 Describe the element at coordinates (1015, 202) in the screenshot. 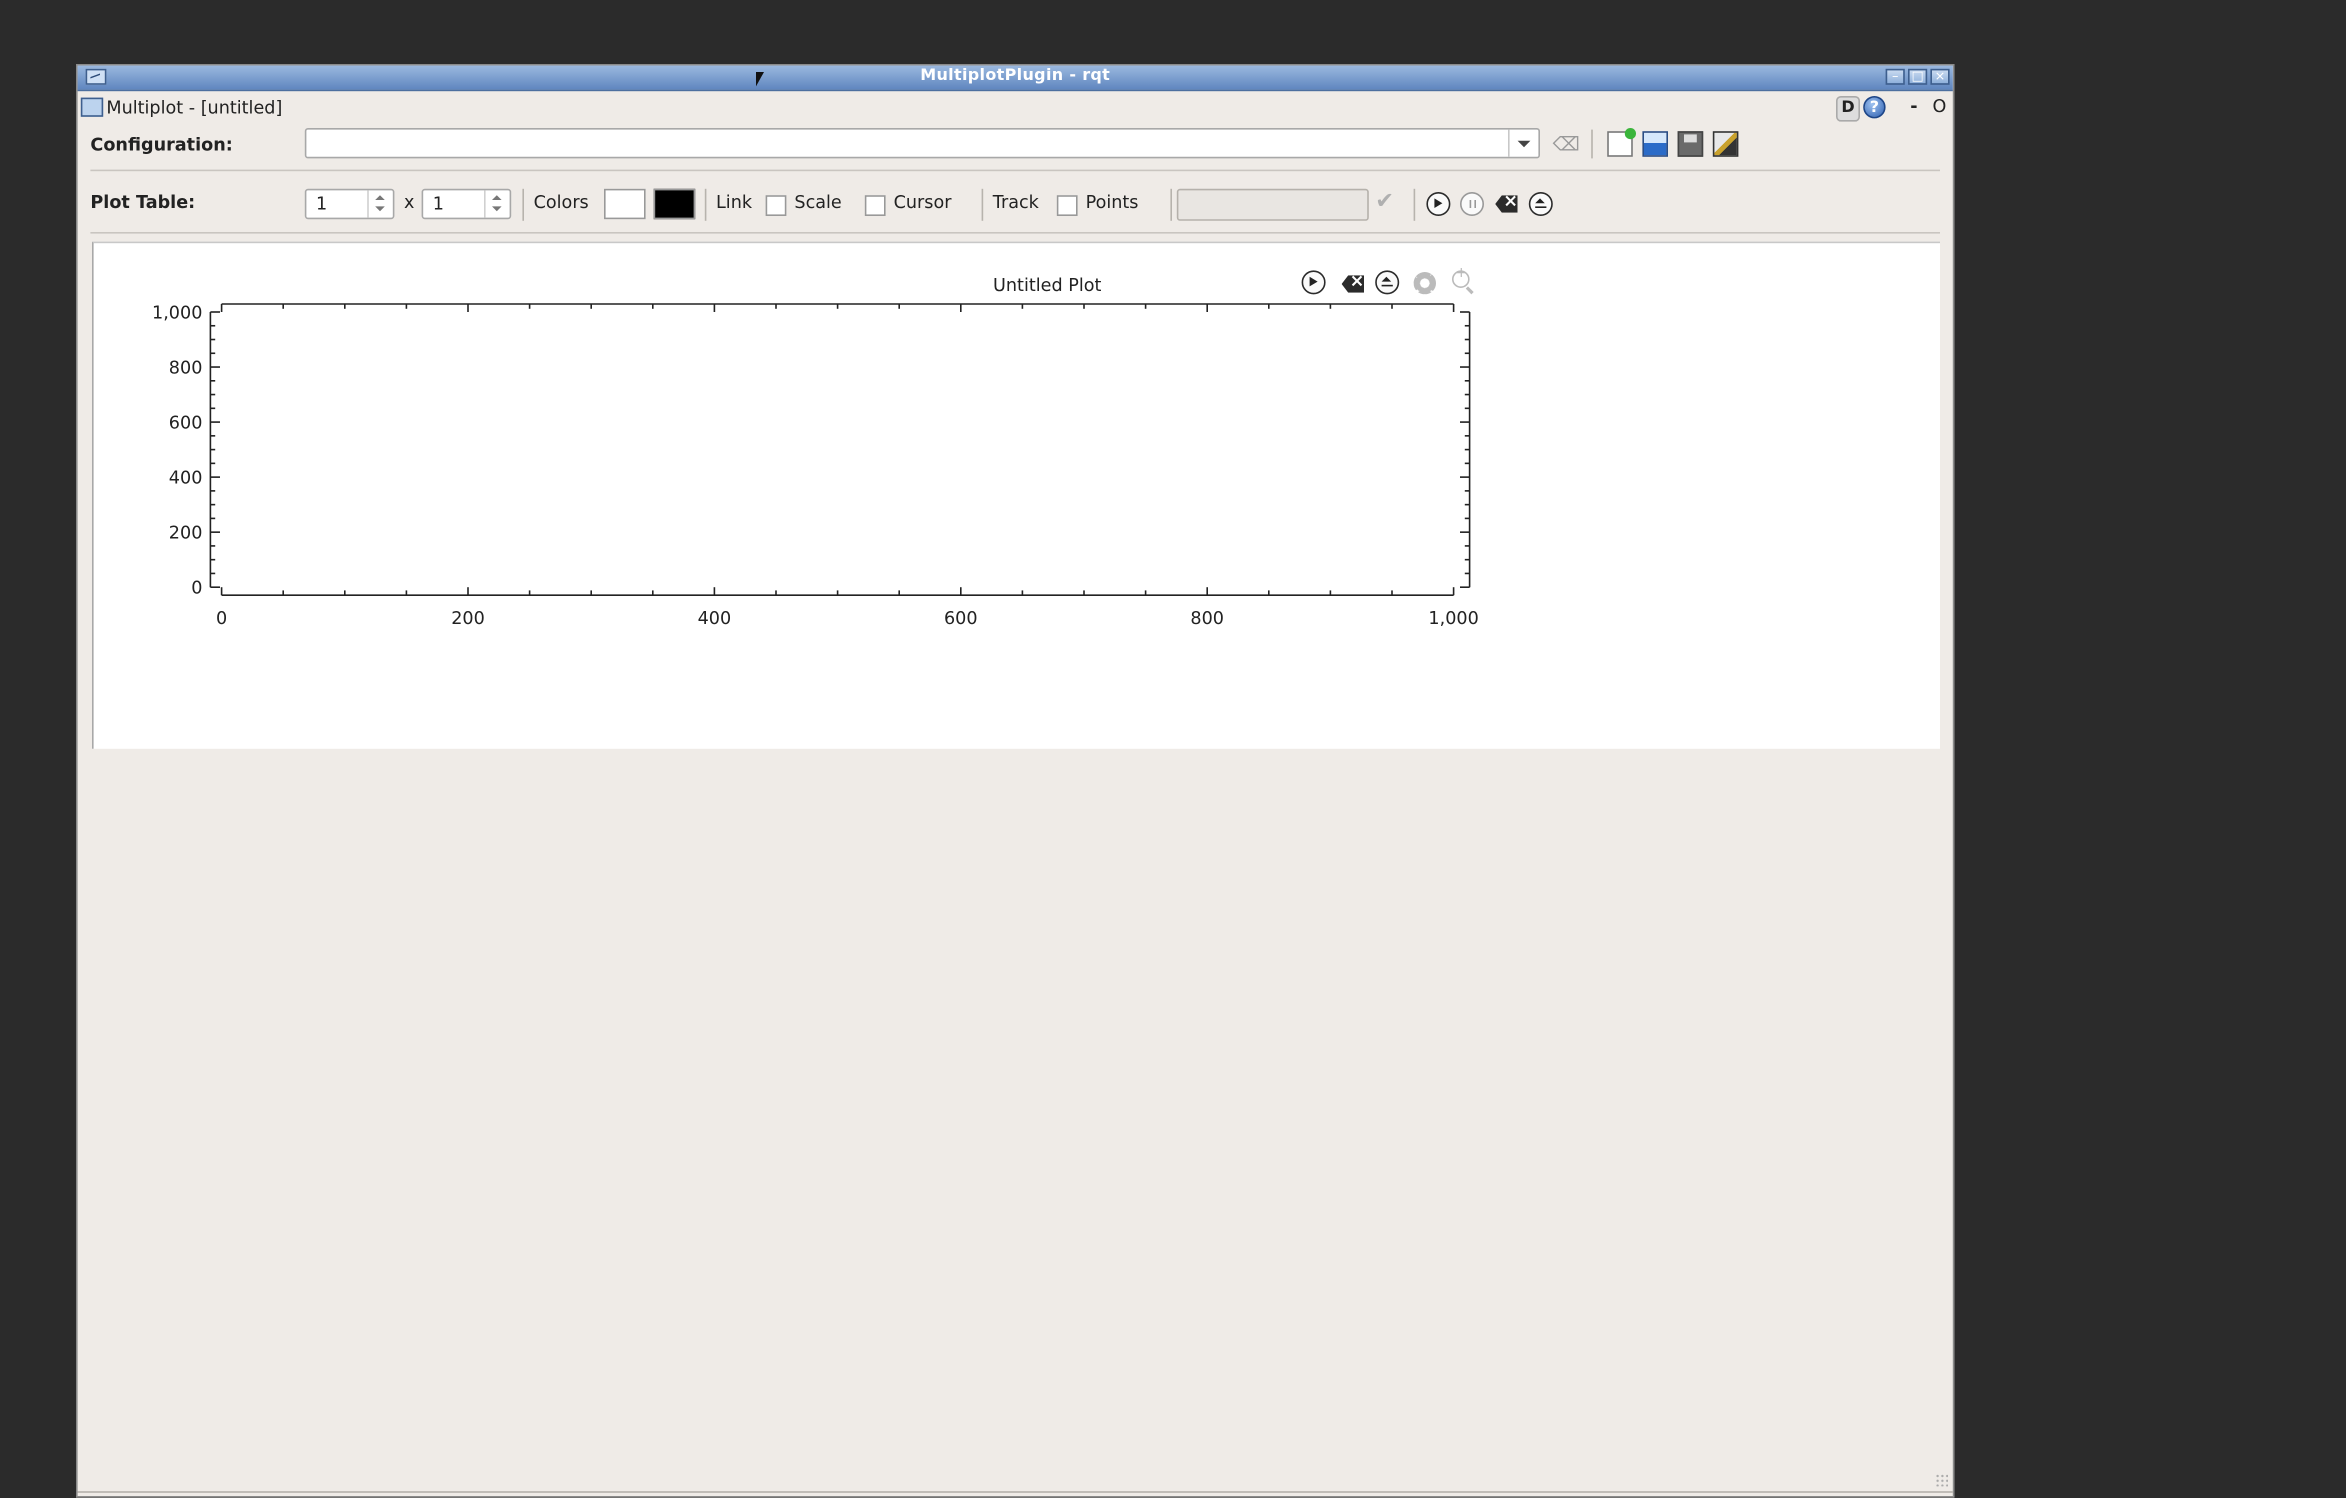

I see `track-label: Track` at that location.